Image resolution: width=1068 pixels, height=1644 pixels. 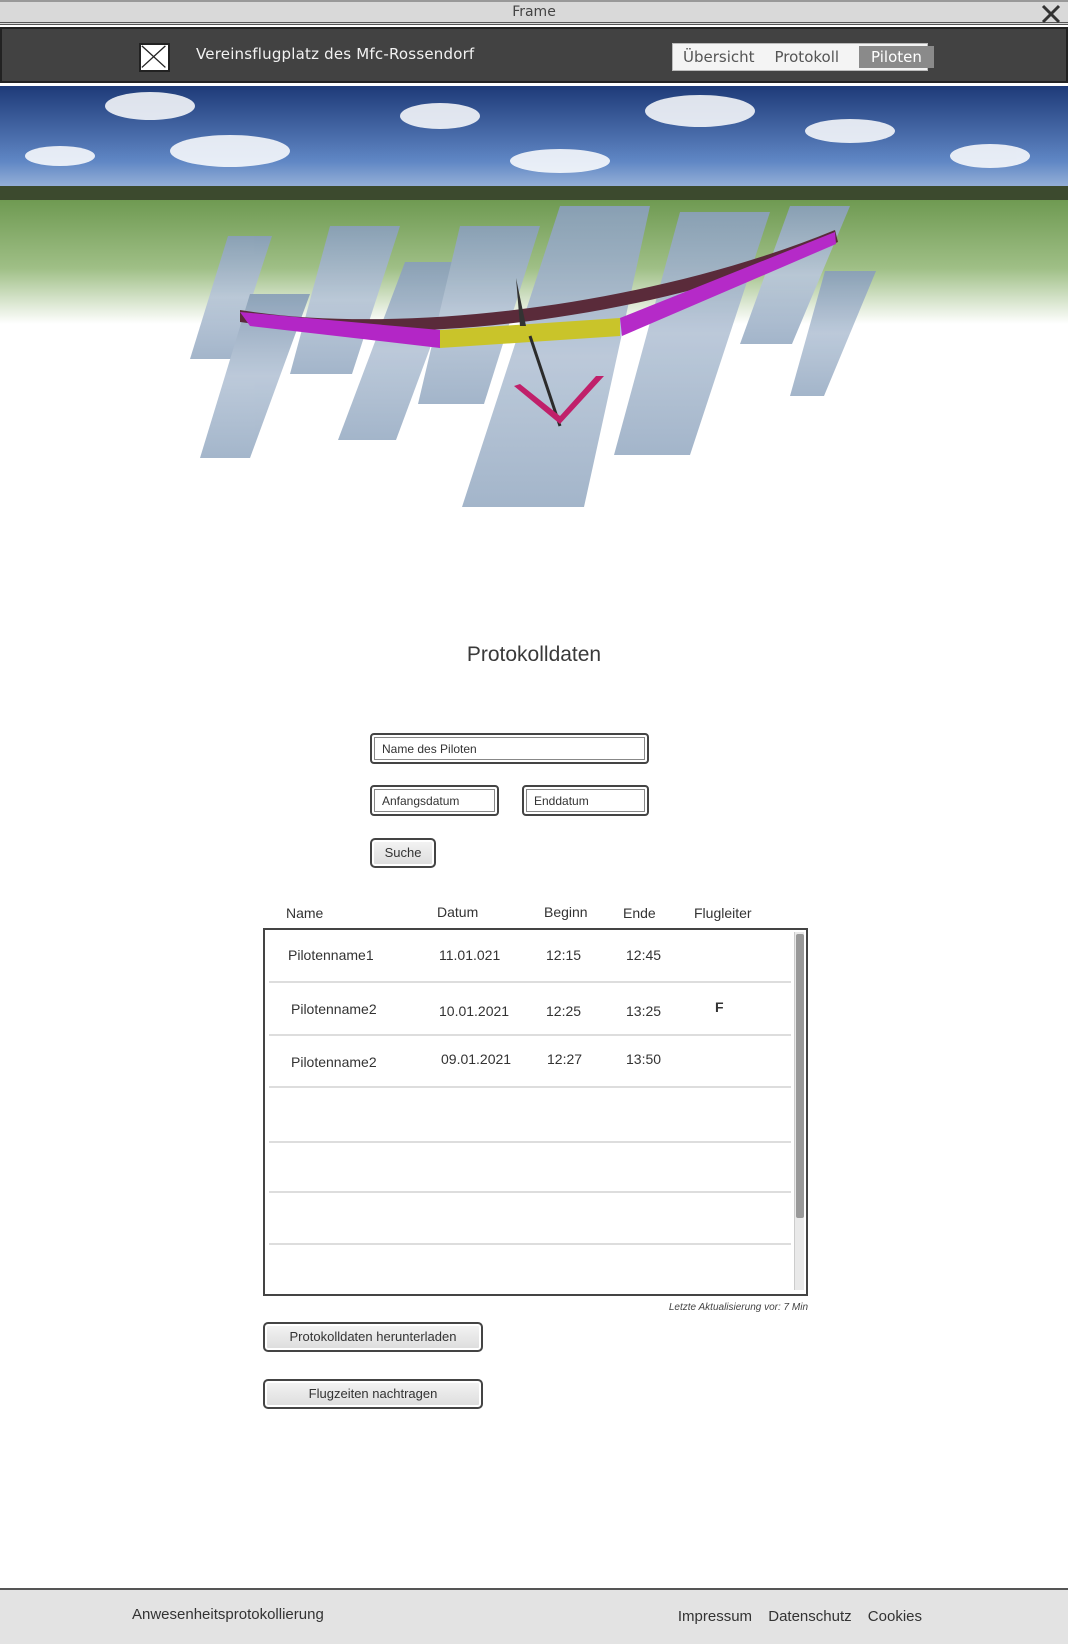 I want to click on window-title: Frame, so click(x=534, y=12).